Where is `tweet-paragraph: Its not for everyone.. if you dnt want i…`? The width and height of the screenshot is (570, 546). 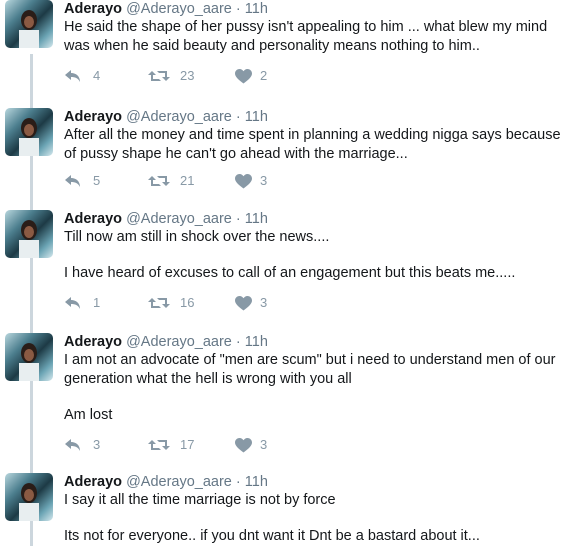
tweet-paragraph: Its not for everyone.. if you dnt want i… is located at coordinates (272, 536).